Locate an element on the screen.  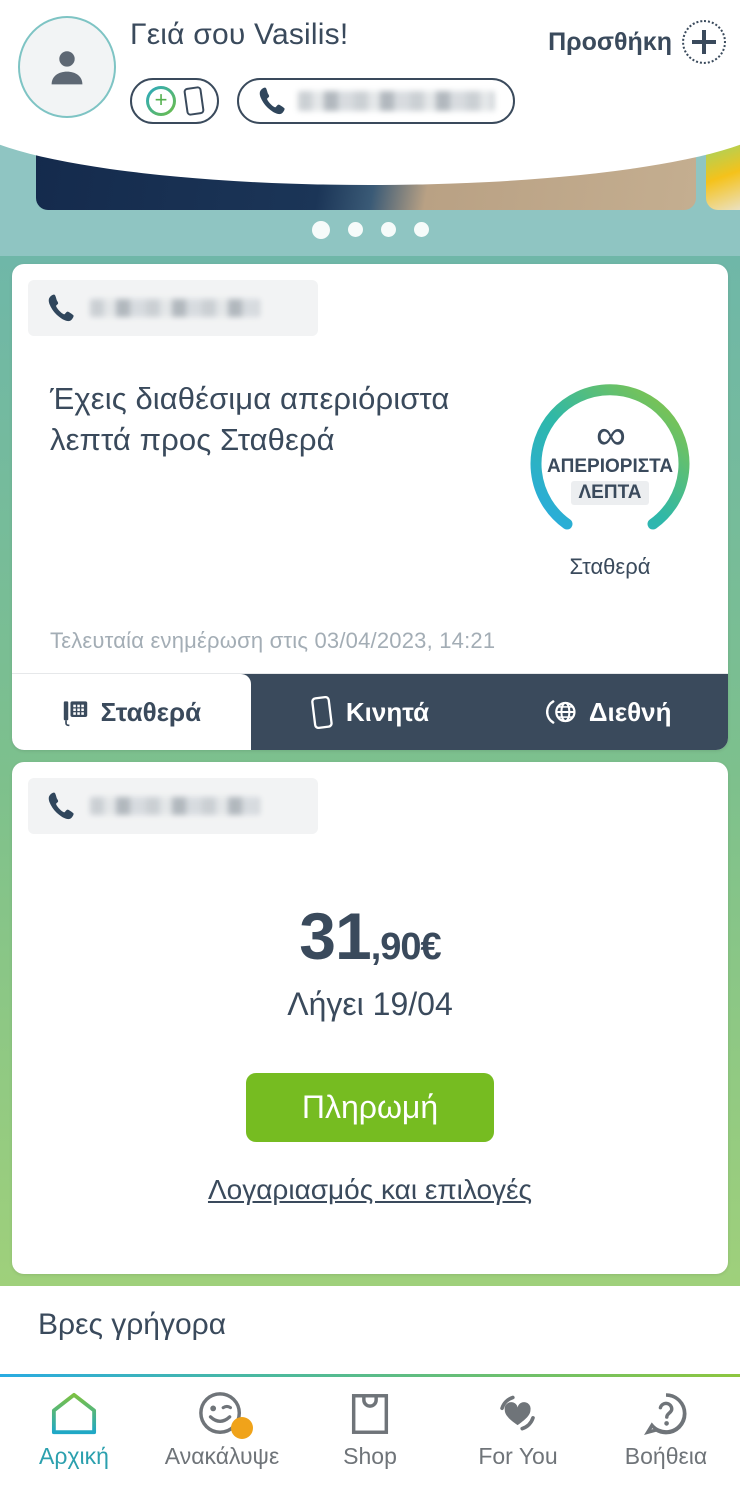
nav-item-shop: Shop is located at coordinates (370, 1436).